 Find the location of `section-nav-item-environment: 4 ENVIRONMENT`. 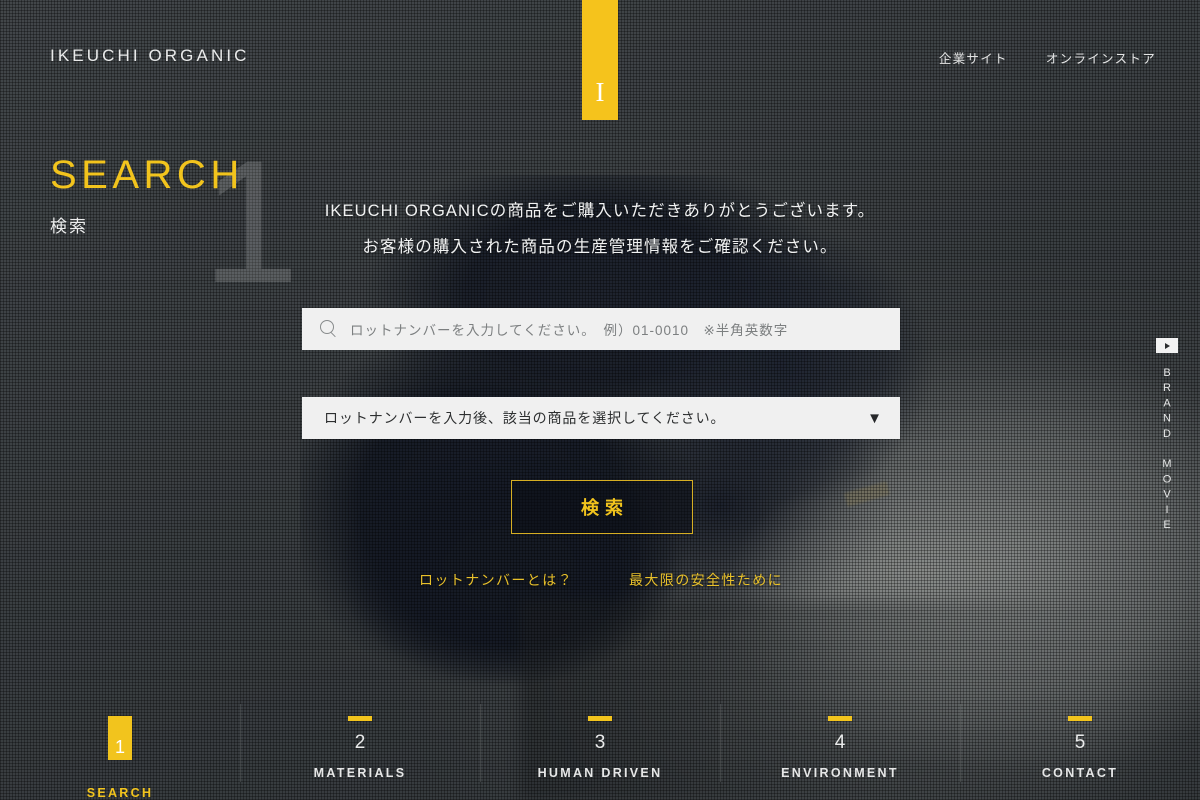

section-nav-item-environment: 4 ENVIRONMENT is located at coordinates (840, 752).